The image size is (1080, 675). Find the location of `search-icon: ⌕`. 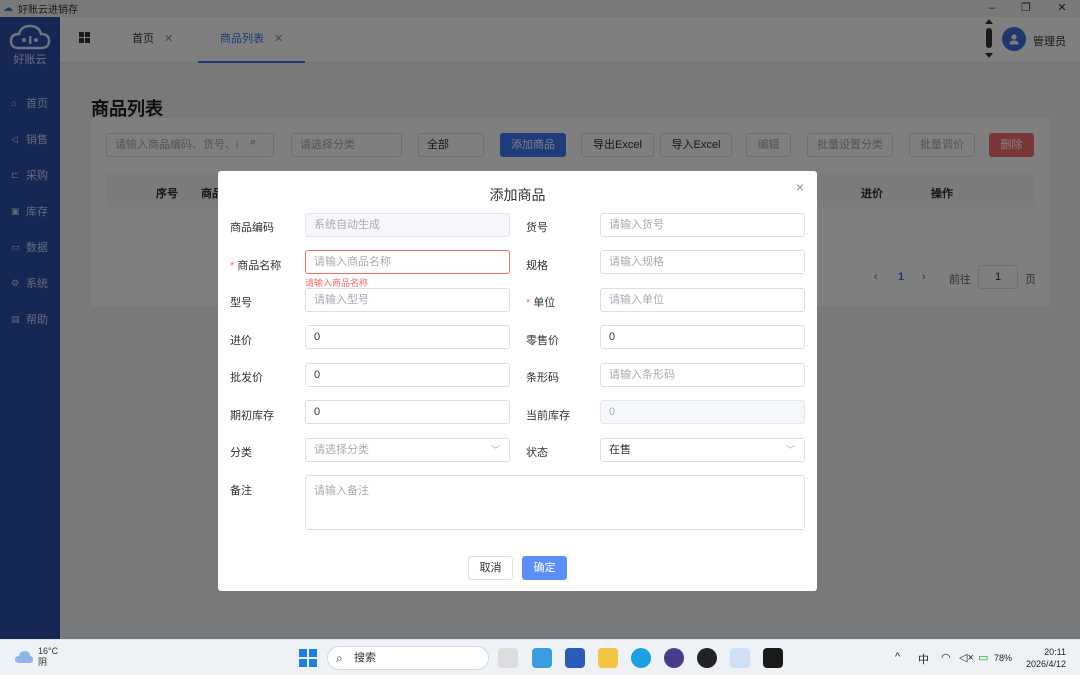

search-icon: ⌕ is located at coordinates (339, 658).